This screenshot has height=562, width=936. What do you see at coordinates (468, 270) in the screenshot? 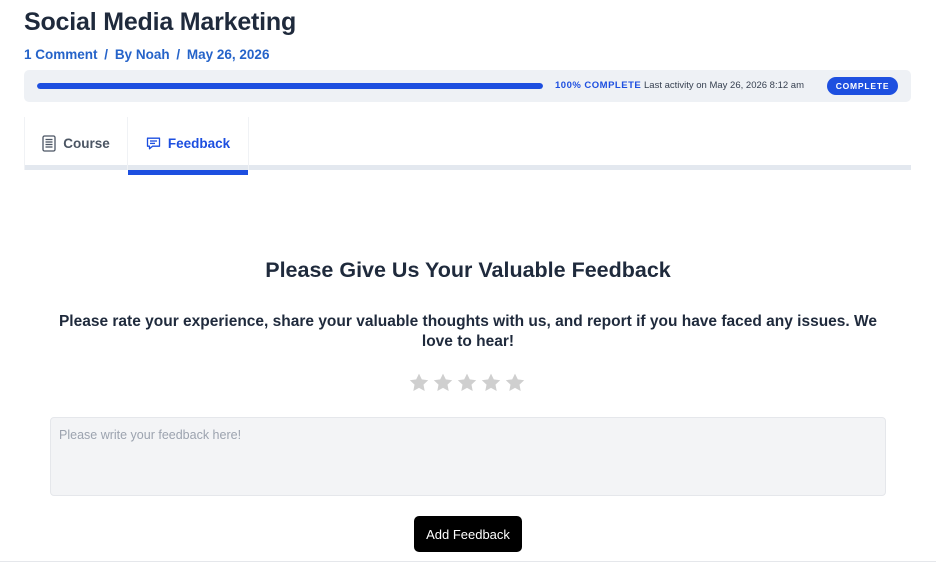
I see `feedback-heading: Please Give Us Your Valuable Feedback` at bounding box center [468, 270].